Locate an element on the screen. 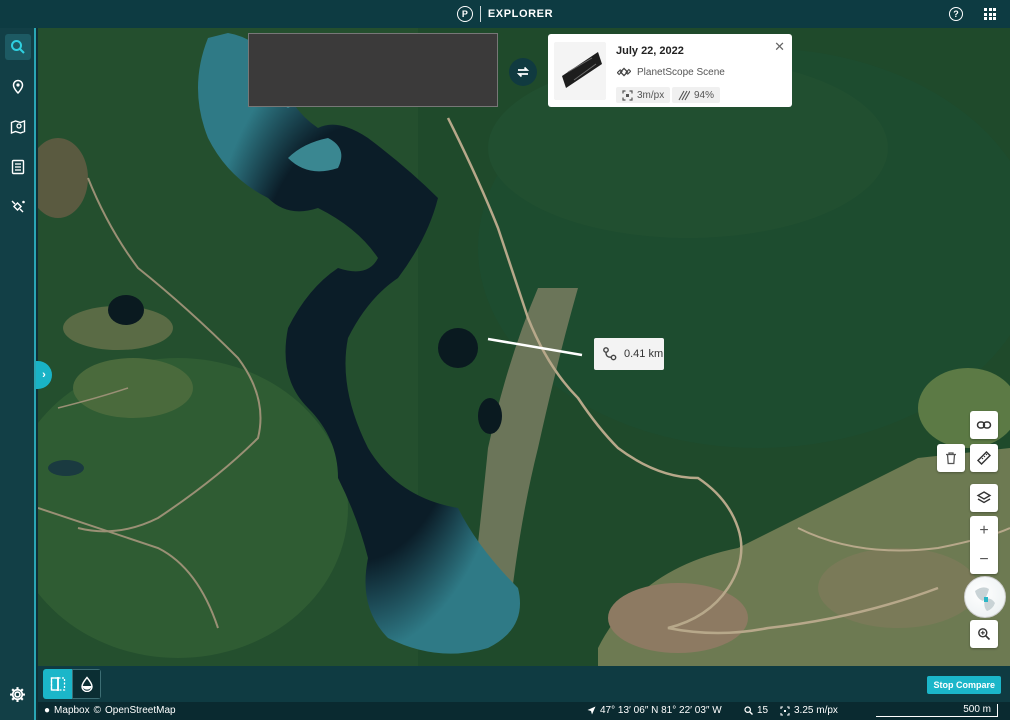 This screenshot has width=1010, height=720. zoom-out-button: − is located at coordinates (984, 559).